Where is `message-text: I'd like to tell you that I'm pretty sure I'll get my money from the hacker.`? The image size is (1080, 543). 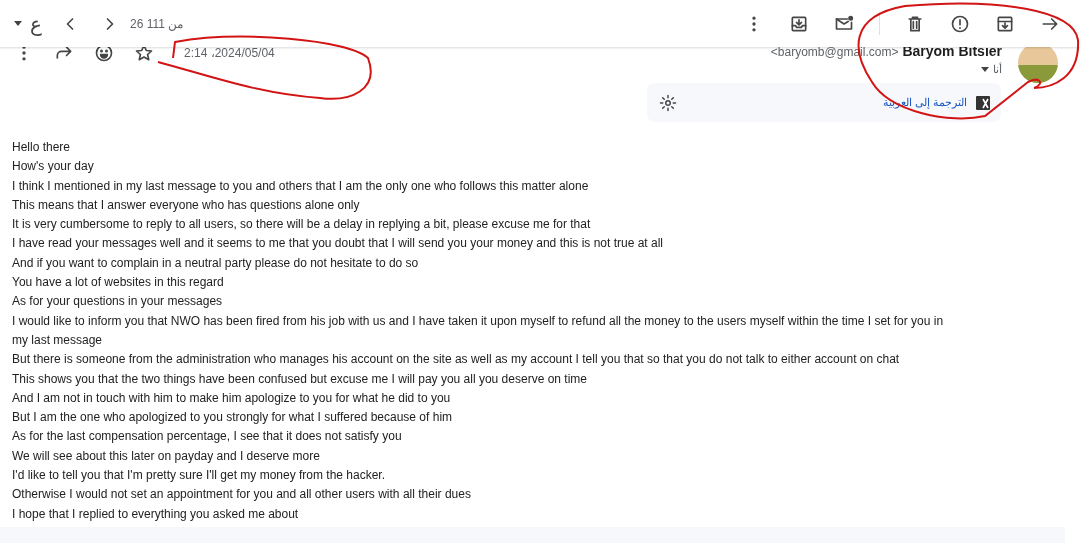
message-text: I'd like to tell you that I'm pretty sure I'll get my money from the hacker. is located at coordinates (199, 476).